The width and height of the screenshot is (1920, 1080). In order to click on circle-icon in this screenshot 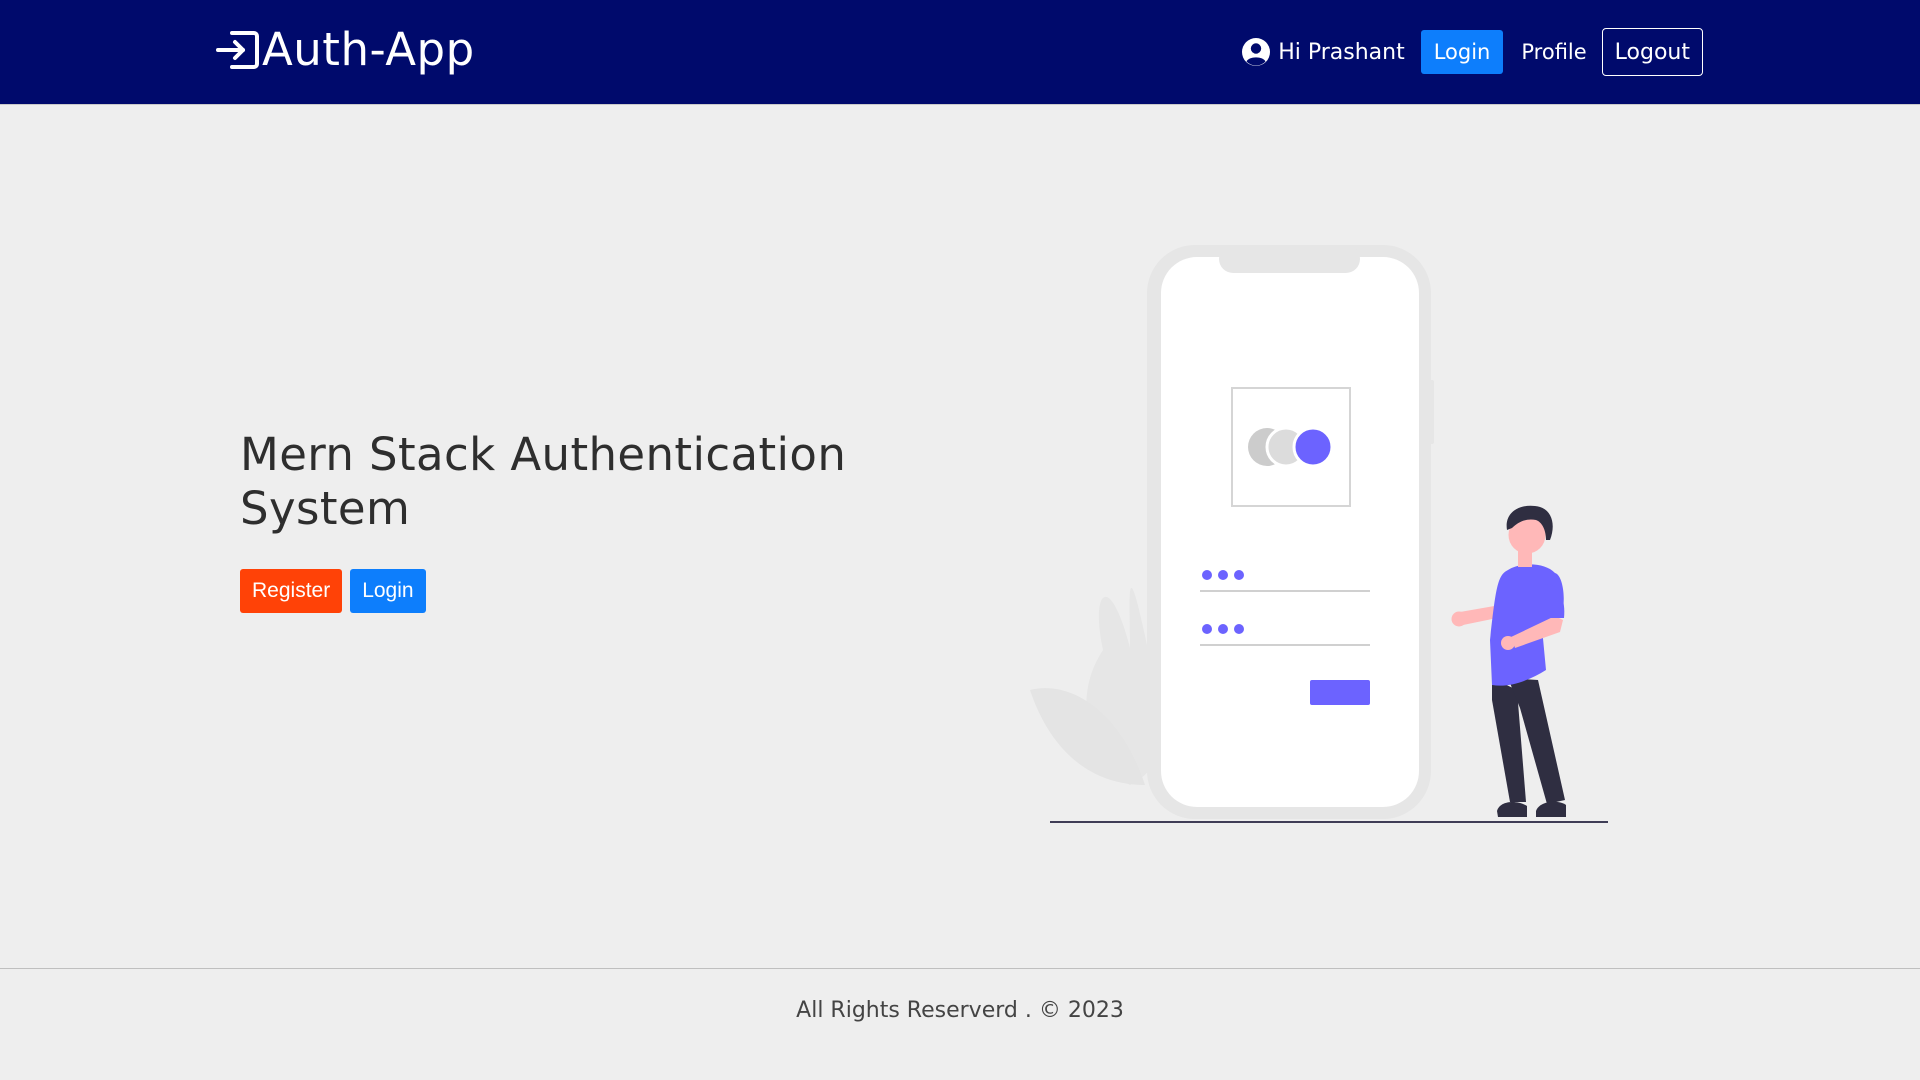, I will do `click(1313, 447)`.